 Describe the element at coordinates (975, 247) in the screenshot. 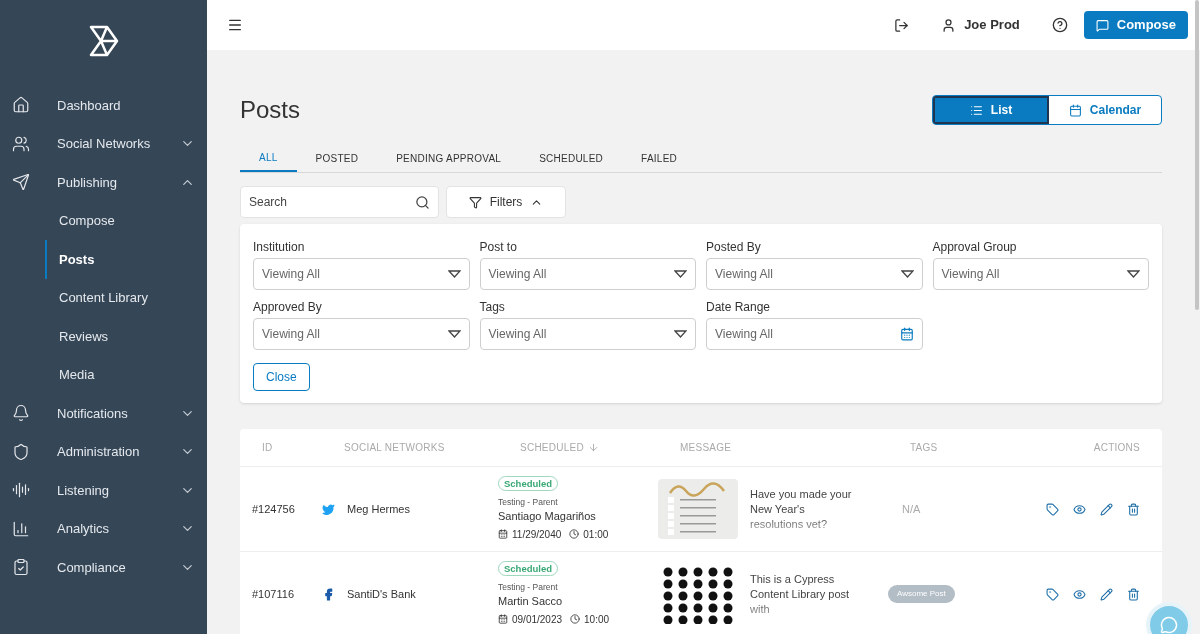

I see `filter-label: Approval Group` at that location.